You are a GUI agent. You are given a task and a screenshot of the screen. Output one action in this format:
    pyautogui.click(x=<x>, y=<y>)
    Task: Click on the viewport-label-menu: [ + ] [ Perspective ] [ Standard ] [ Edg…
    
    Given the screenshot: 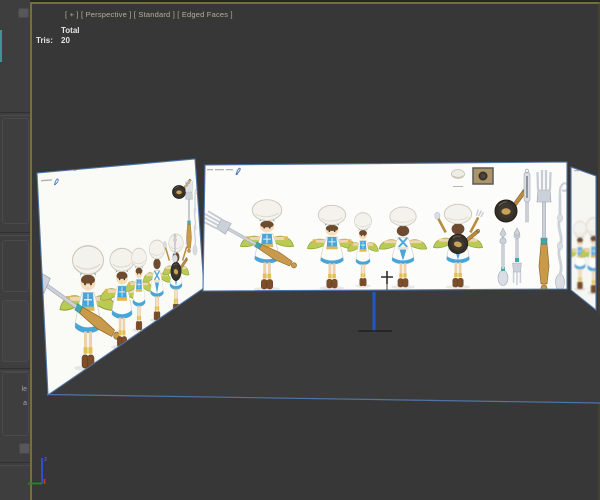 What is the action you would take?
    pyautogui.click(x=149, y=14)
    